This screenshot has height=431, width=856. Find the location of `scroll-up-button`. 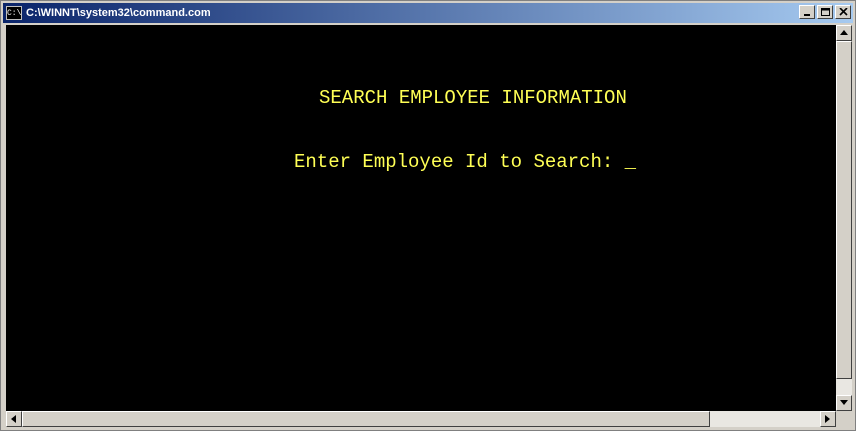

scroll-up-button is located at coordinates (844, 33).